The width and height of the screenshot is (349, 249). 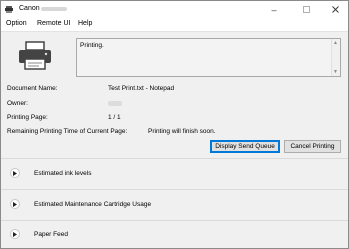 What do you see at coordinates (16, 23) in the screenshot?
I see `menu-option: Option` at bounding box center [16, 23].